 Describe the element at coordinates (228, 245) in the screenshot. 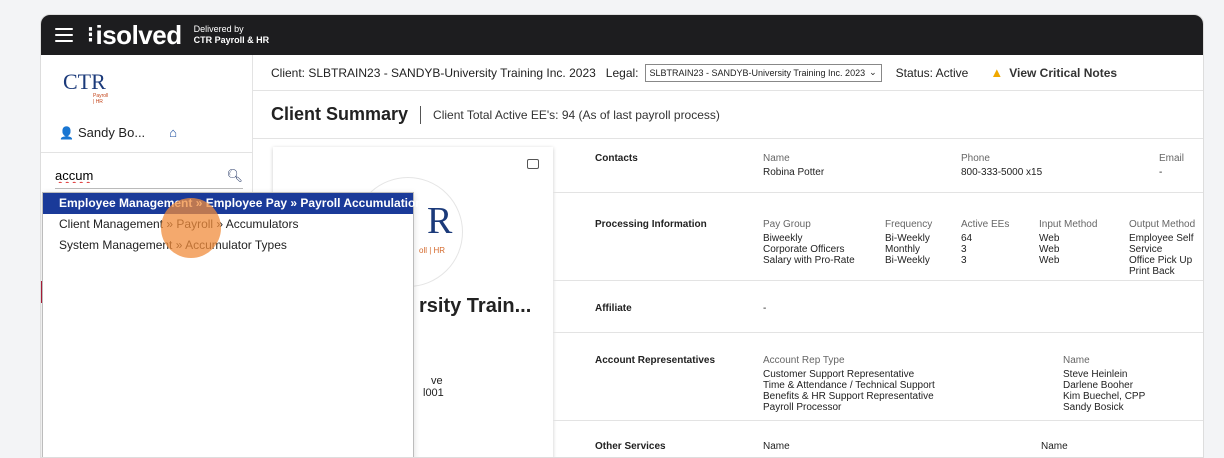

I see `result-accumulator-types: System Management » Accumulator Types` at that location.